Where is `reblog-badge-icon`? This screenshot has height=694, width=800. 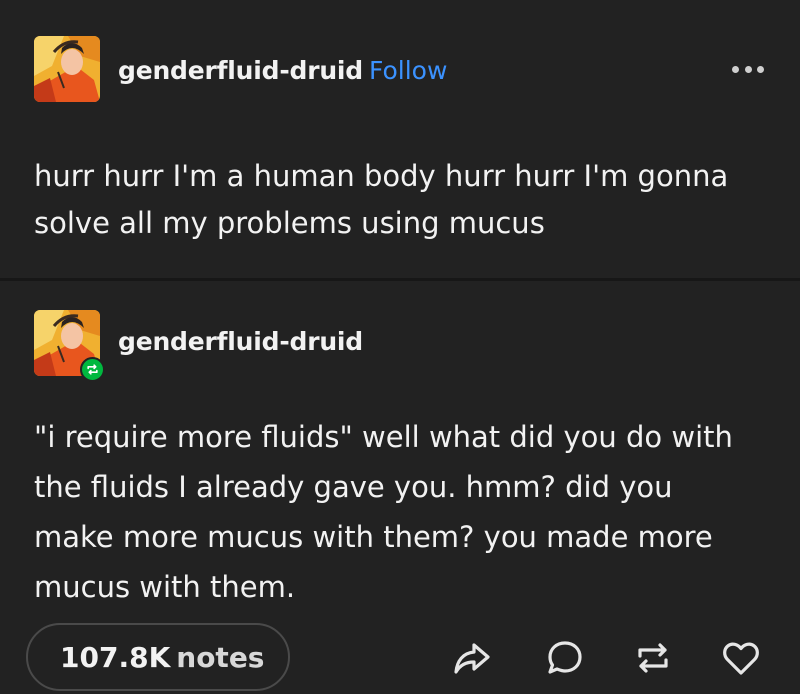 reblog-badge-icon is located at coordinates (92, 369).